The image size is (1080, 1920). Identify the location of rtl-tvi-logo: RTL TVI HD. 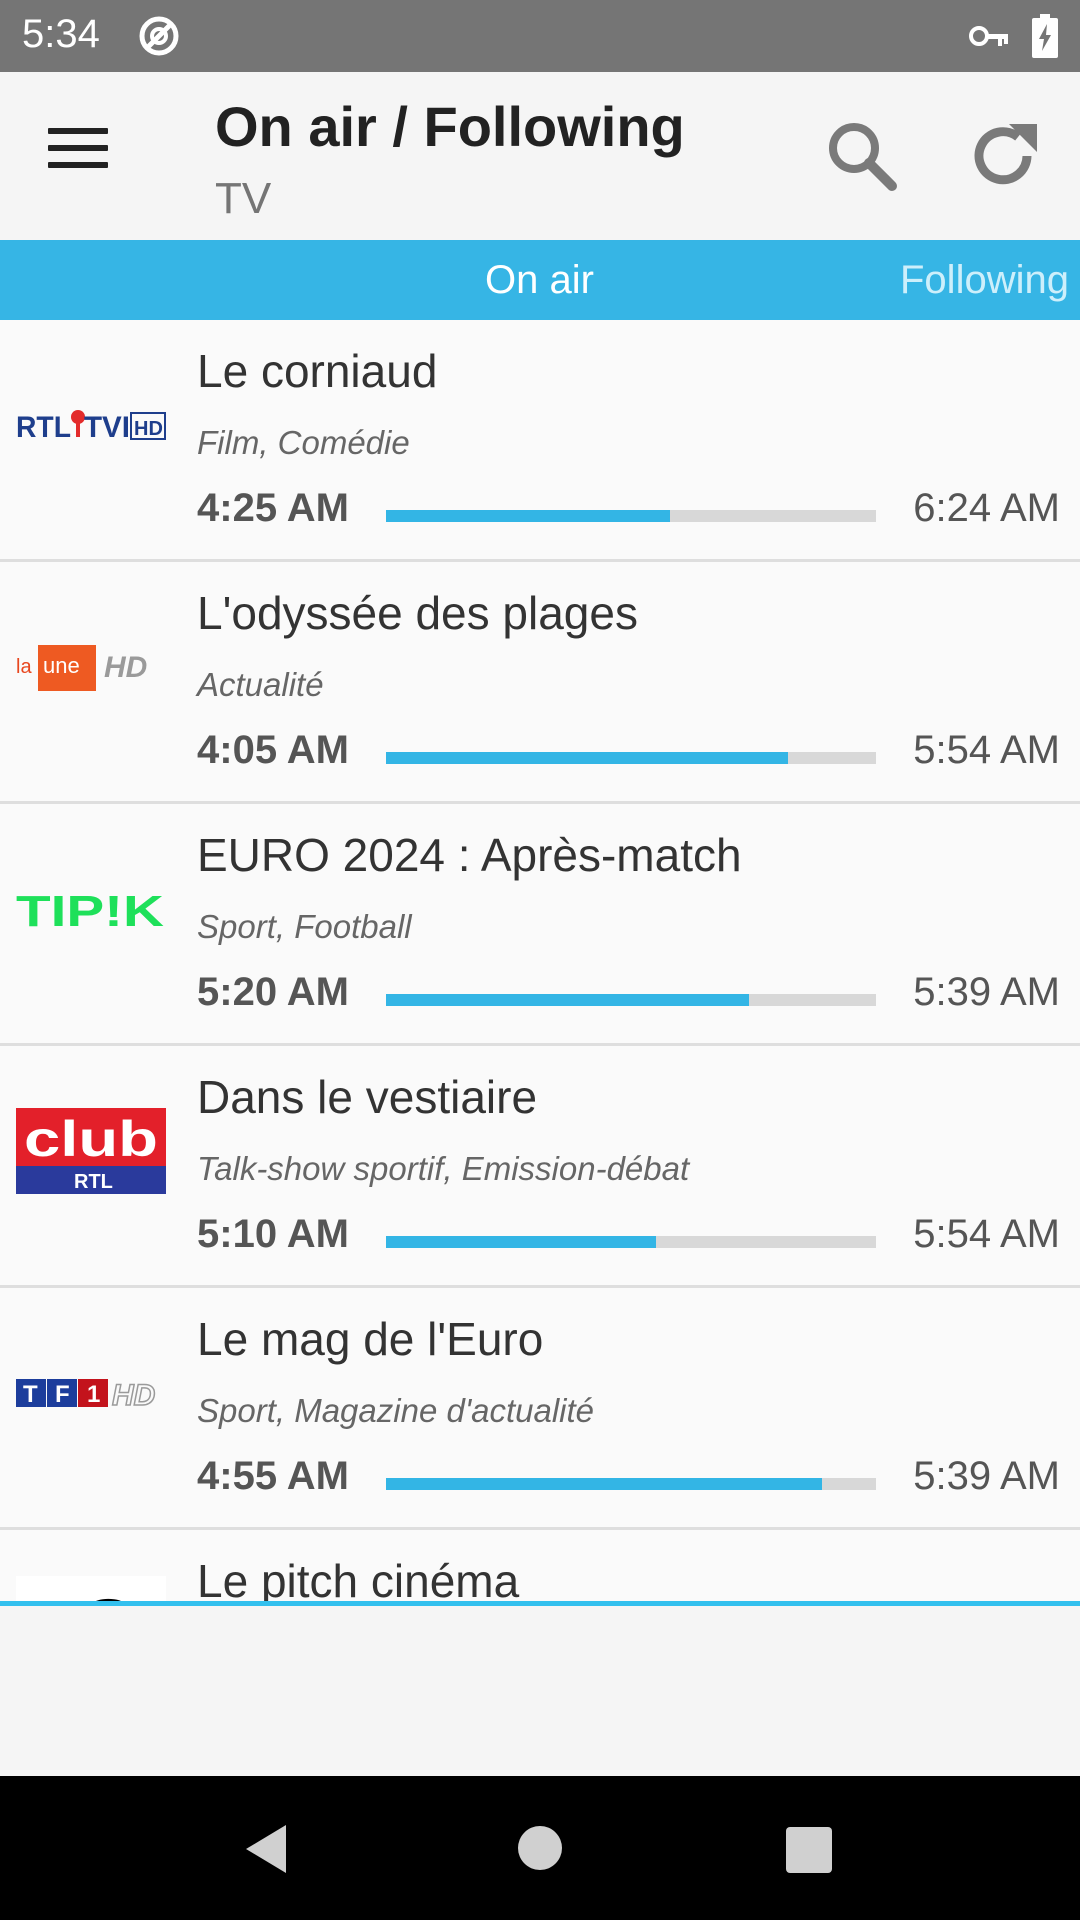
(91, 425).